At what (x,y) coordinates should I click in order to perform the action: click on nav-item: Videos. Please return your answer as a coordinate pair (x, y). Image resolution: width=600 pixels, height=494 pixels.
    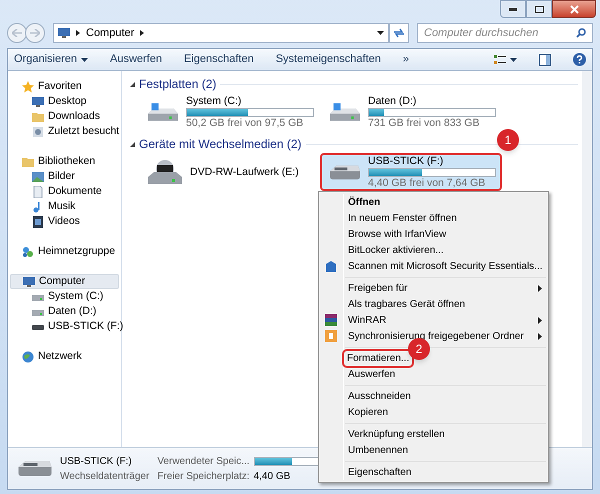
    Looking at the image, I should click on (64, 221).